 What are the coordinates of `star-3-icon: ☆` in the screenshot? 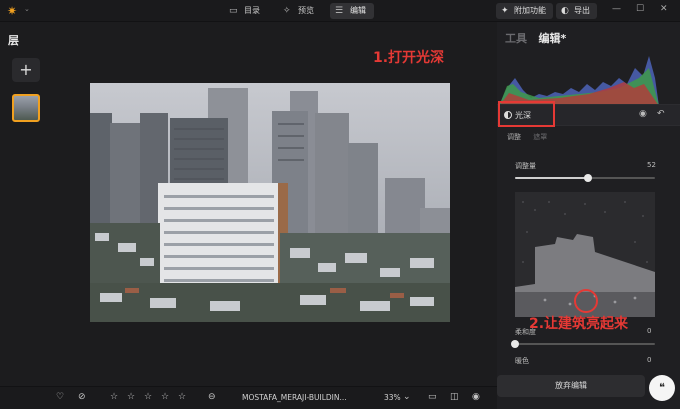 It's located at (148, 397).